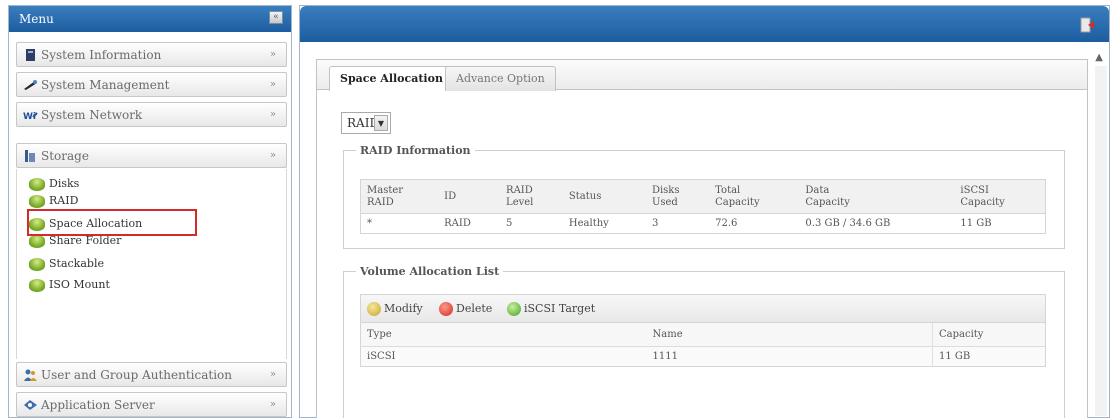 This screenshot has height=418, width=1110. I want to click on cell-type: iSCSI, so click(503, 356).